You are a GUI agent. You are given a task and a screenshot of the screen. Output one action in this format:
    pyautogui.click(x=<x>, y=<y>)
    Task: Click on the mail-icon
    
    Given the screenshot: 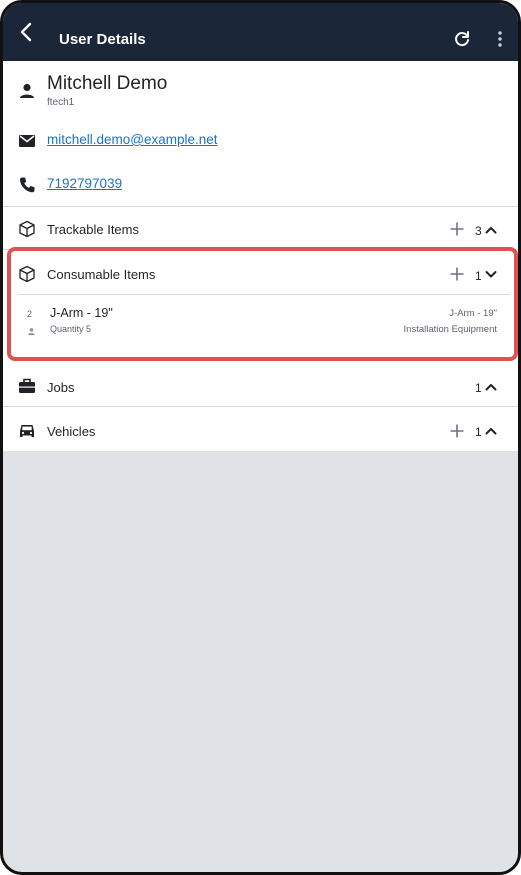 What is the action you would take?
    pyautogui.click(x=27, y=141)
    